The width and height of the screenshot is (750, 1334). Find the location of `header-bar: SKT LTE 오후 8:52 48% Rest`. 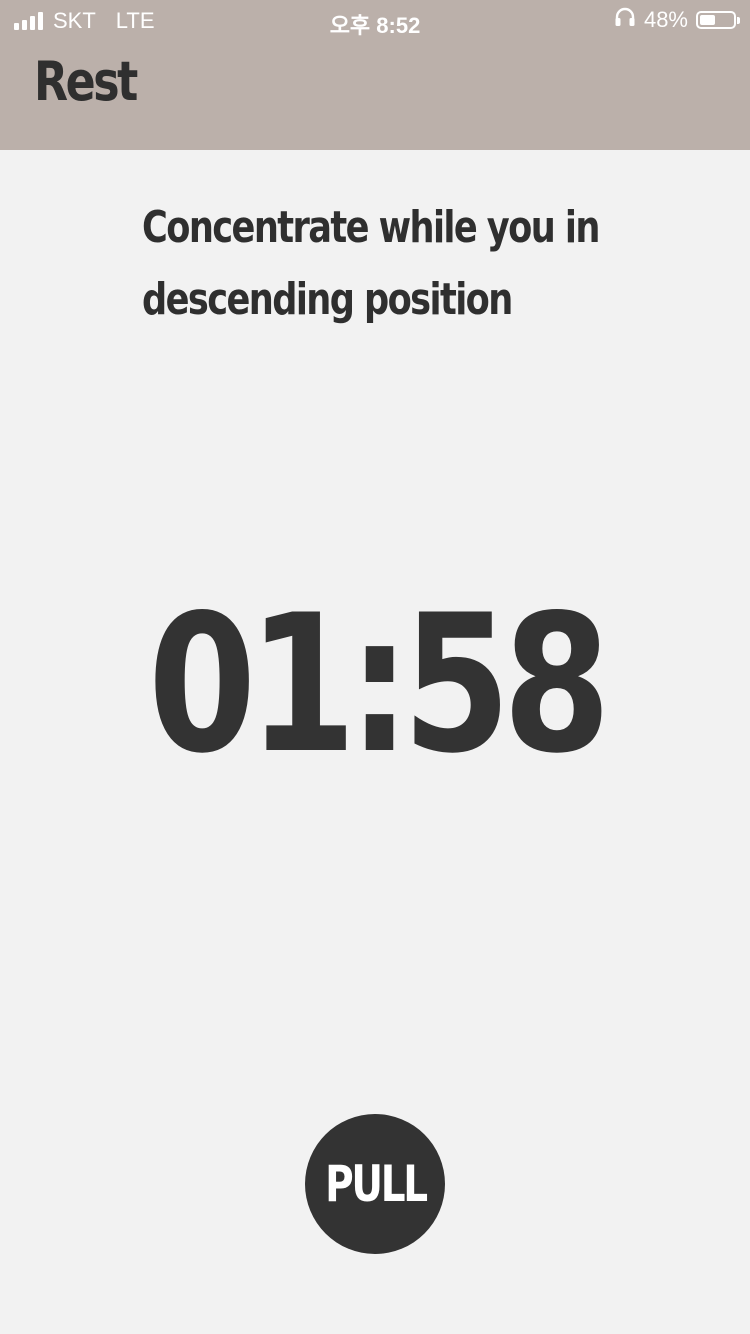

header-bar: SKT LTE 오후 8:52 48% Rest is located at coordinates (375, 75).